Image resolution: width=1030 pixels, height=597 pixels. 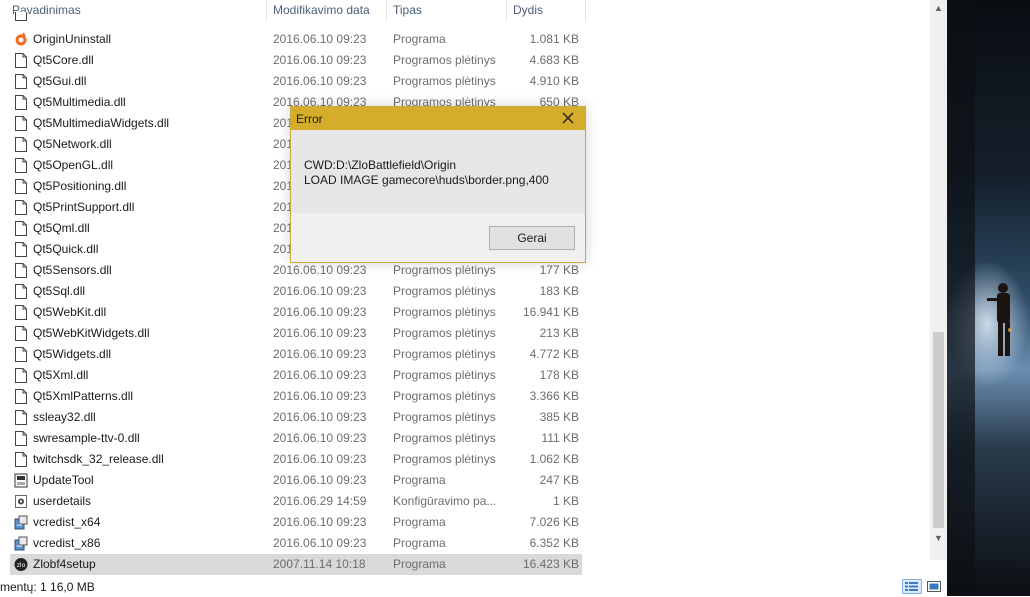 I want to click on file-size: 6.352 KB, so click(x=554, y=543).